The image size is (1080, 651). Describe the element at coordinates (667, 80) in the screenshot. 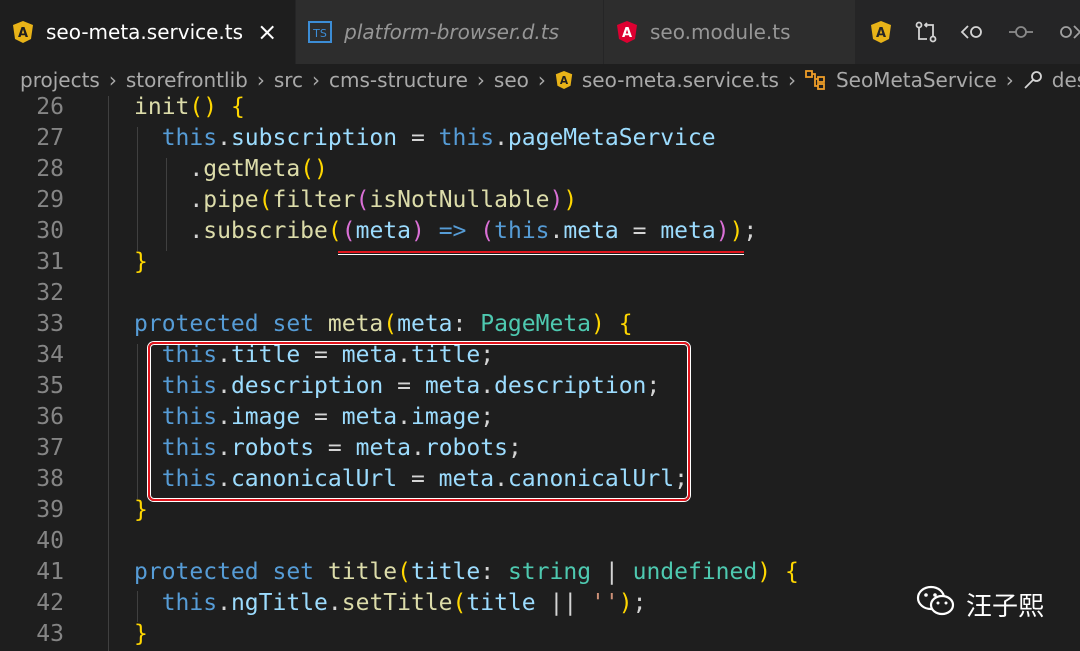

I see `breadcrumb-item-file: A seo-meta.service.ts` at that location.